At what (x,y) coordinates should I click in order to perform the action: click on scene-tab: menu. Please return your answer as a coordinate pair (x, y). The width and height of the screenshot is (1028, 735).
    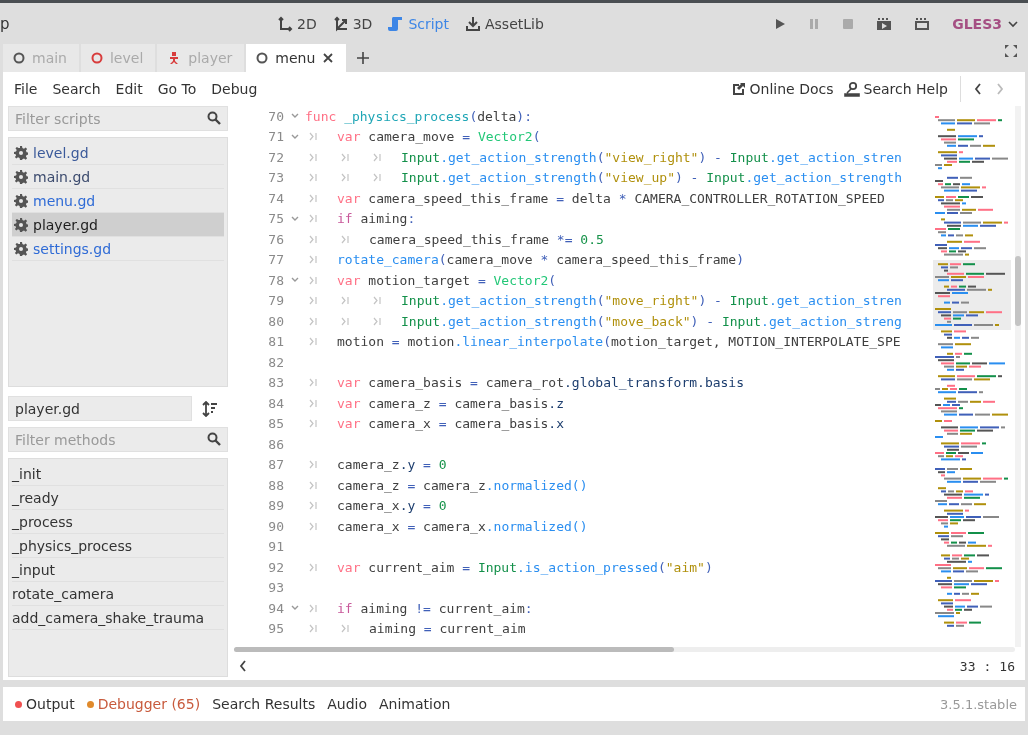
    Looking at the image, I should click on (296, 58).